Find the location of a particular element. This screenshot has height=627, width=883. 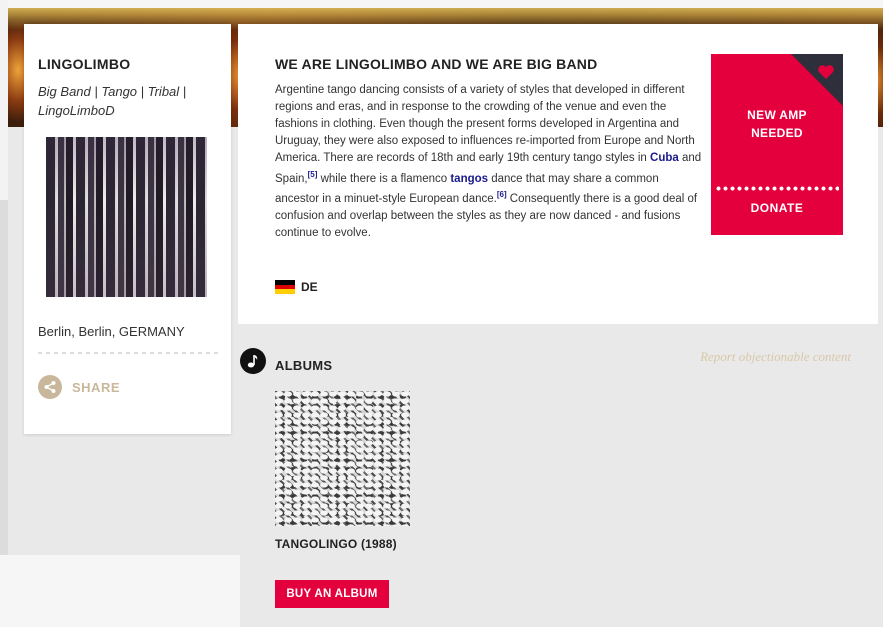

divider is located at coordinates (128, 353).